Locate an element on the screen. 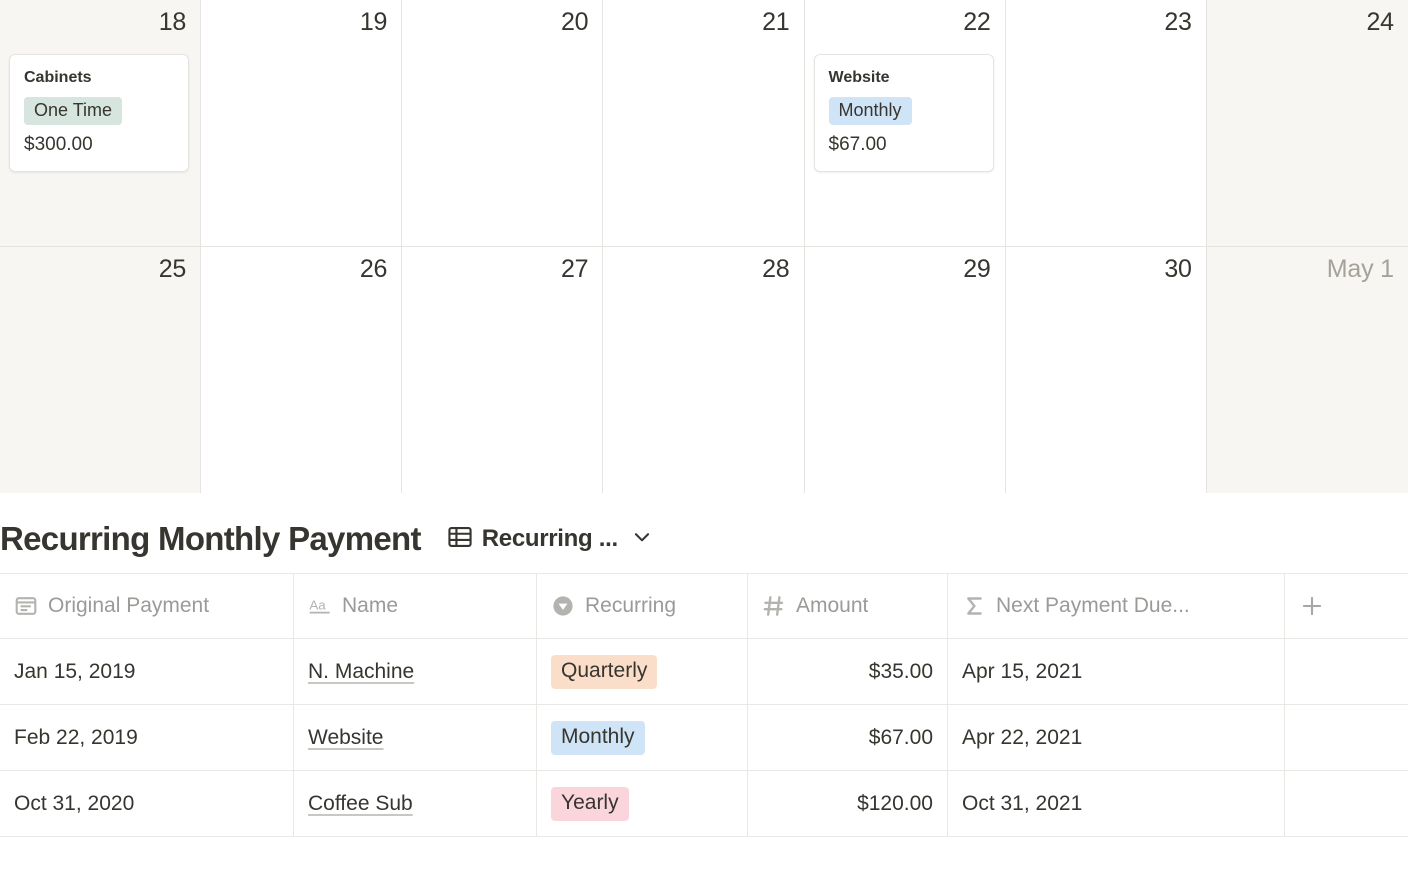 The width and height of the screenshot is (1408, 876). cell-recurring: Monthly is located at coordinates (642, 737).